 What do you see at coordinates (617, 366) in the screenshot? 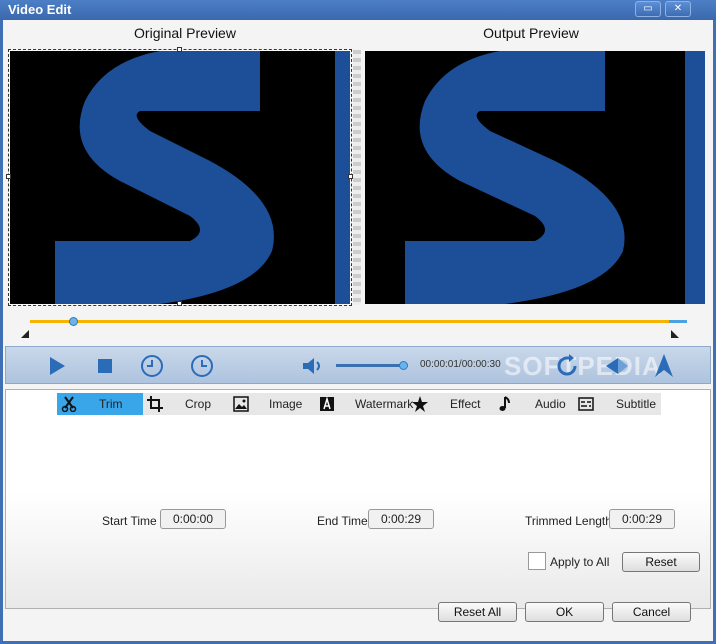
I see `flip-horizontal-icon` at bounding box center [617, 366].